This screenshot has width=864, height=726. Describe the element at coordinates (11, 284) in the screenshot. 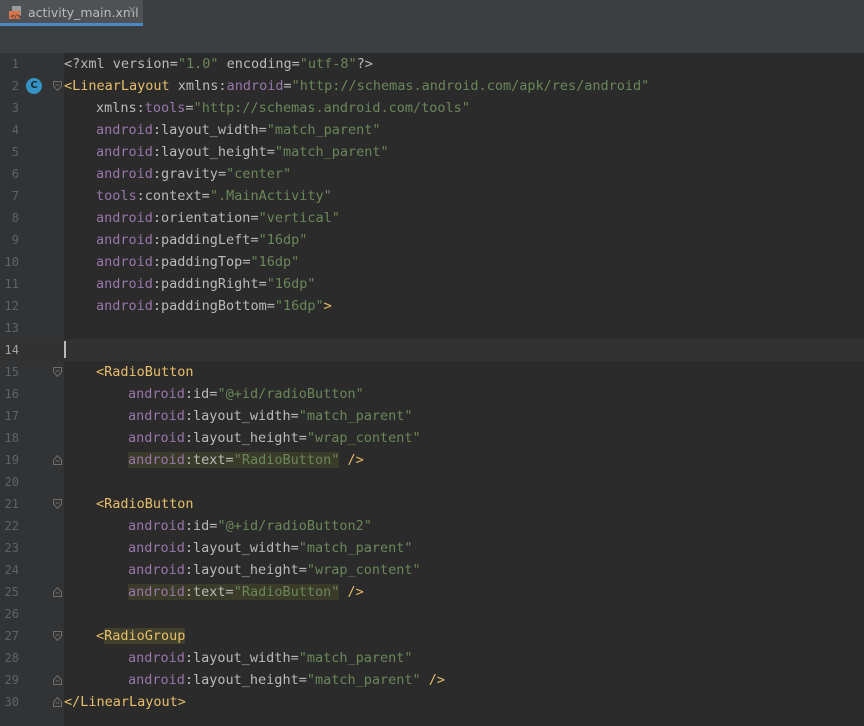

I see `line-number: 11` at that location.